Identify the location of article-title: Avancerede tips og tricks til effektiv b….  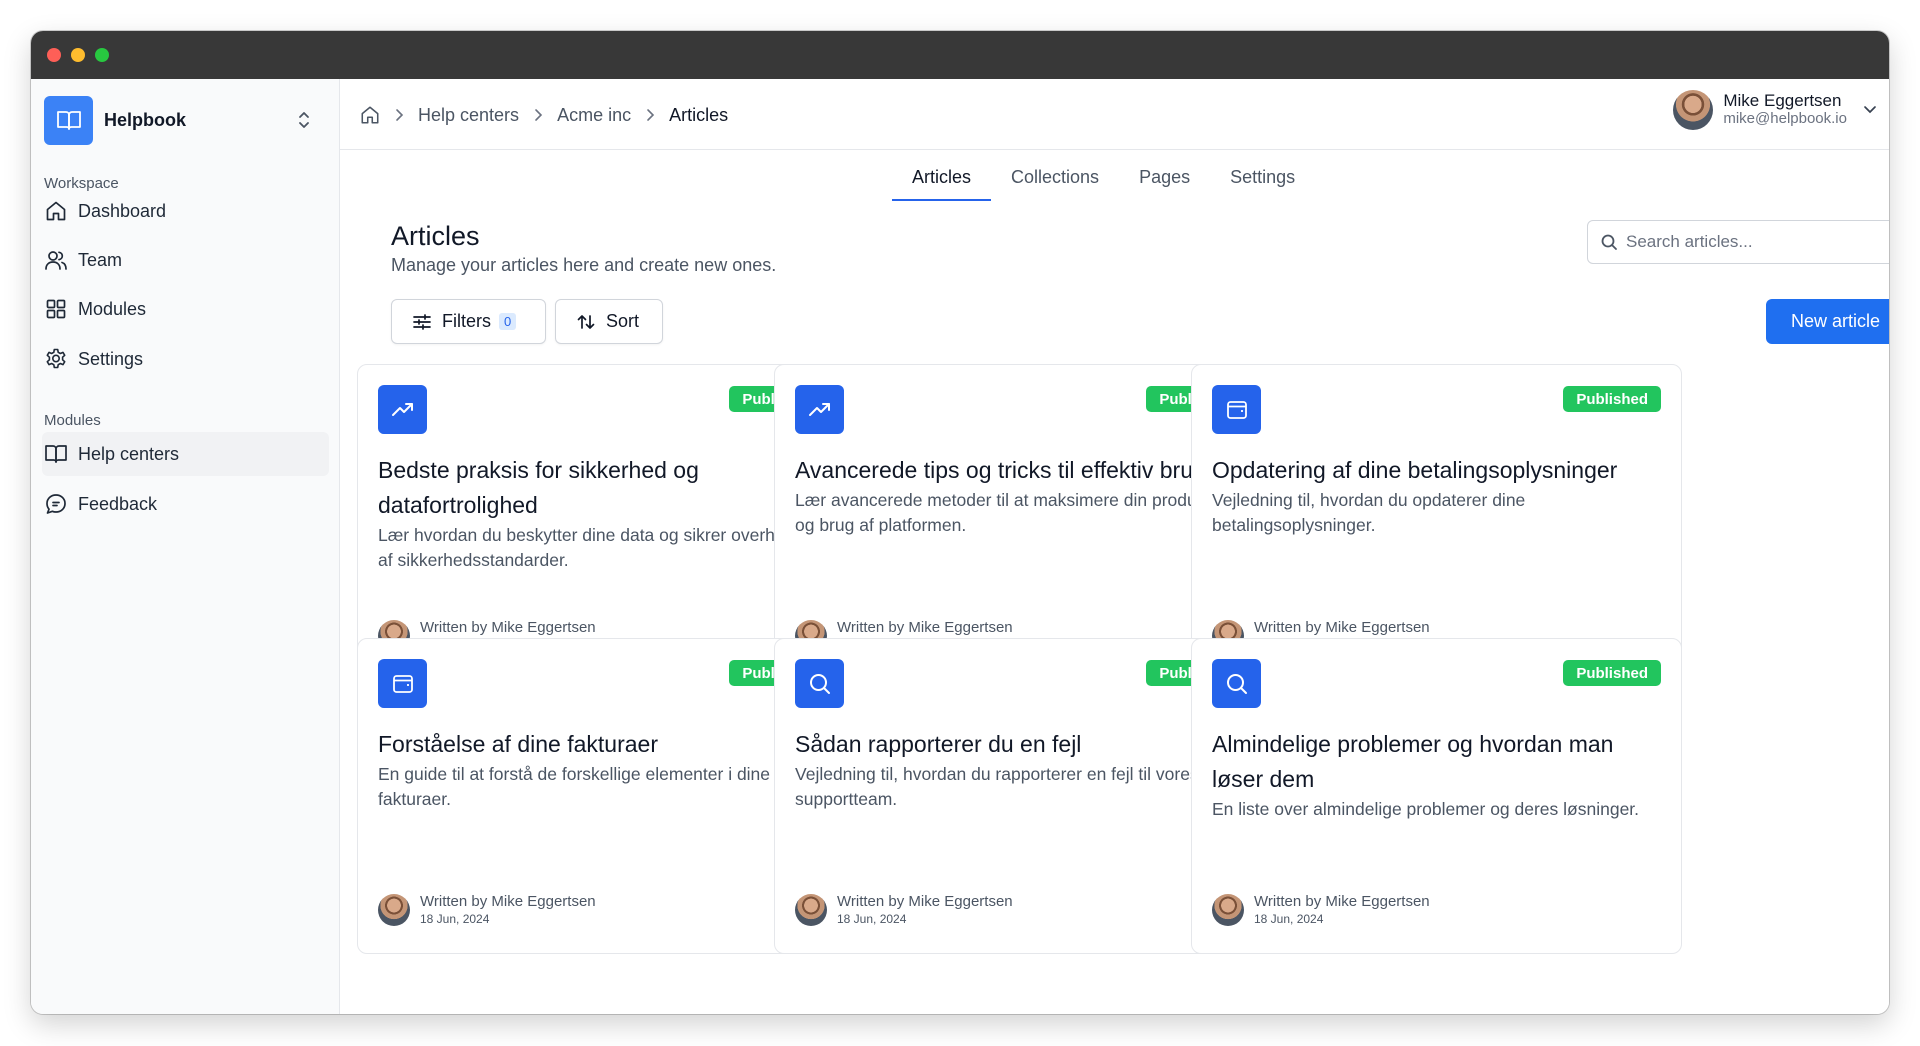
(1000, 470).